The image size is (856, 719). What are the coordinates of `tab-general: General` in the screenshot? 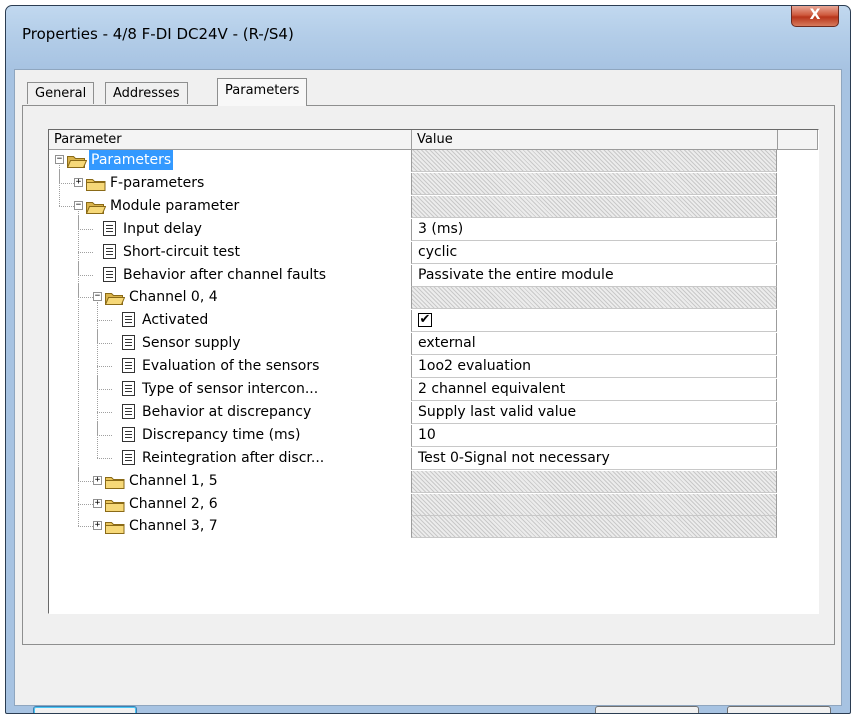 It's located at (61, 93).